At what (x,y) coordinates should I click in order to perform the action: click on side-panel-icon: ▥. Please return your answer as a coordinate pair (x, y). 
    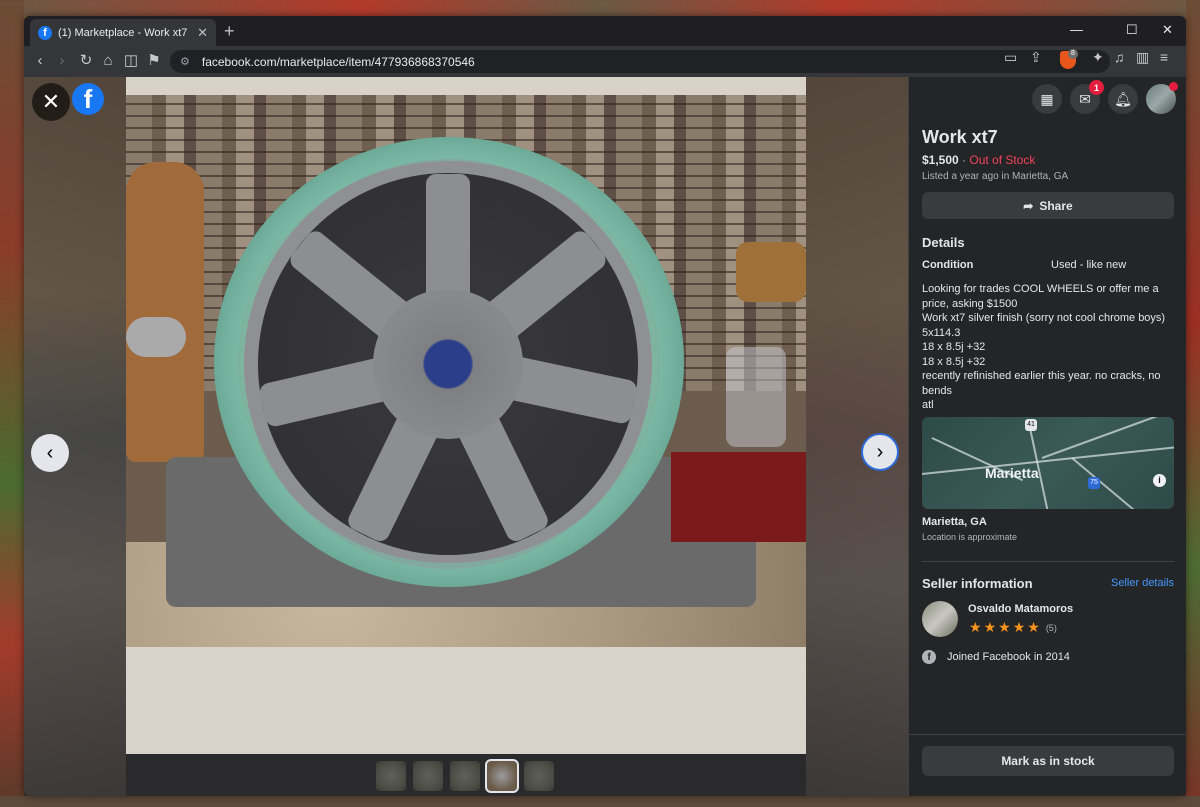
    Looking at the image, I should click on (1142, 57).